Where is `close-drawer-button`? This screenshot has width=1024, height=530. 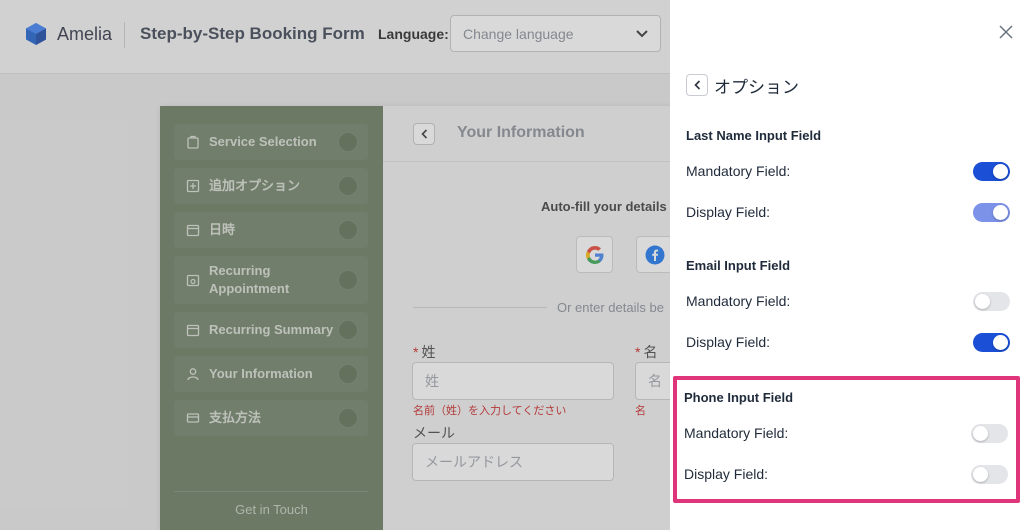
close-drawer-button is located at coordinates (1006, 32).